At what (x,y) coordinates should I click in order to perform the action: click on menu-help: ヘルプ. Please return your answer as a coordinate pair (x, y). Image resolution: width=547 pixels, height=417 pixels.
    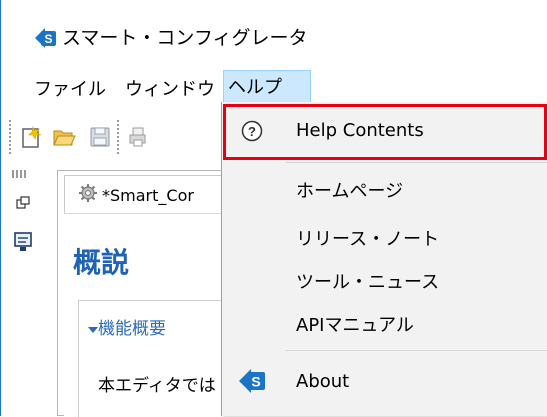
    Looking at the image, I should click on (267, 86).